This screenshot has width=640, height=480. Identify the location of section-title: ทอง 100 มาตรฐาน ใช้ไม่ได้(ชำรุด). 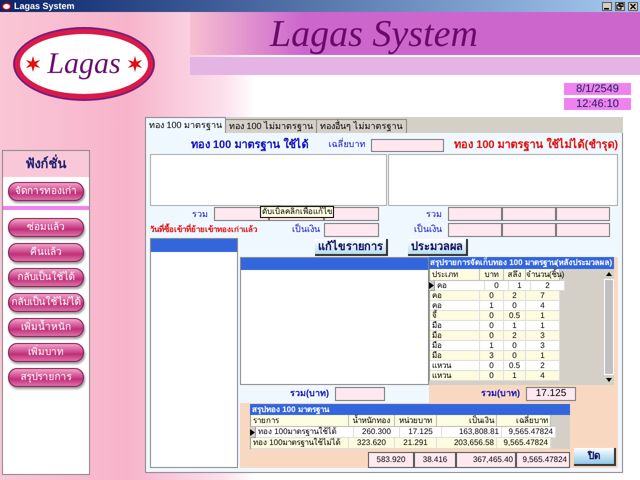
(536, 145).